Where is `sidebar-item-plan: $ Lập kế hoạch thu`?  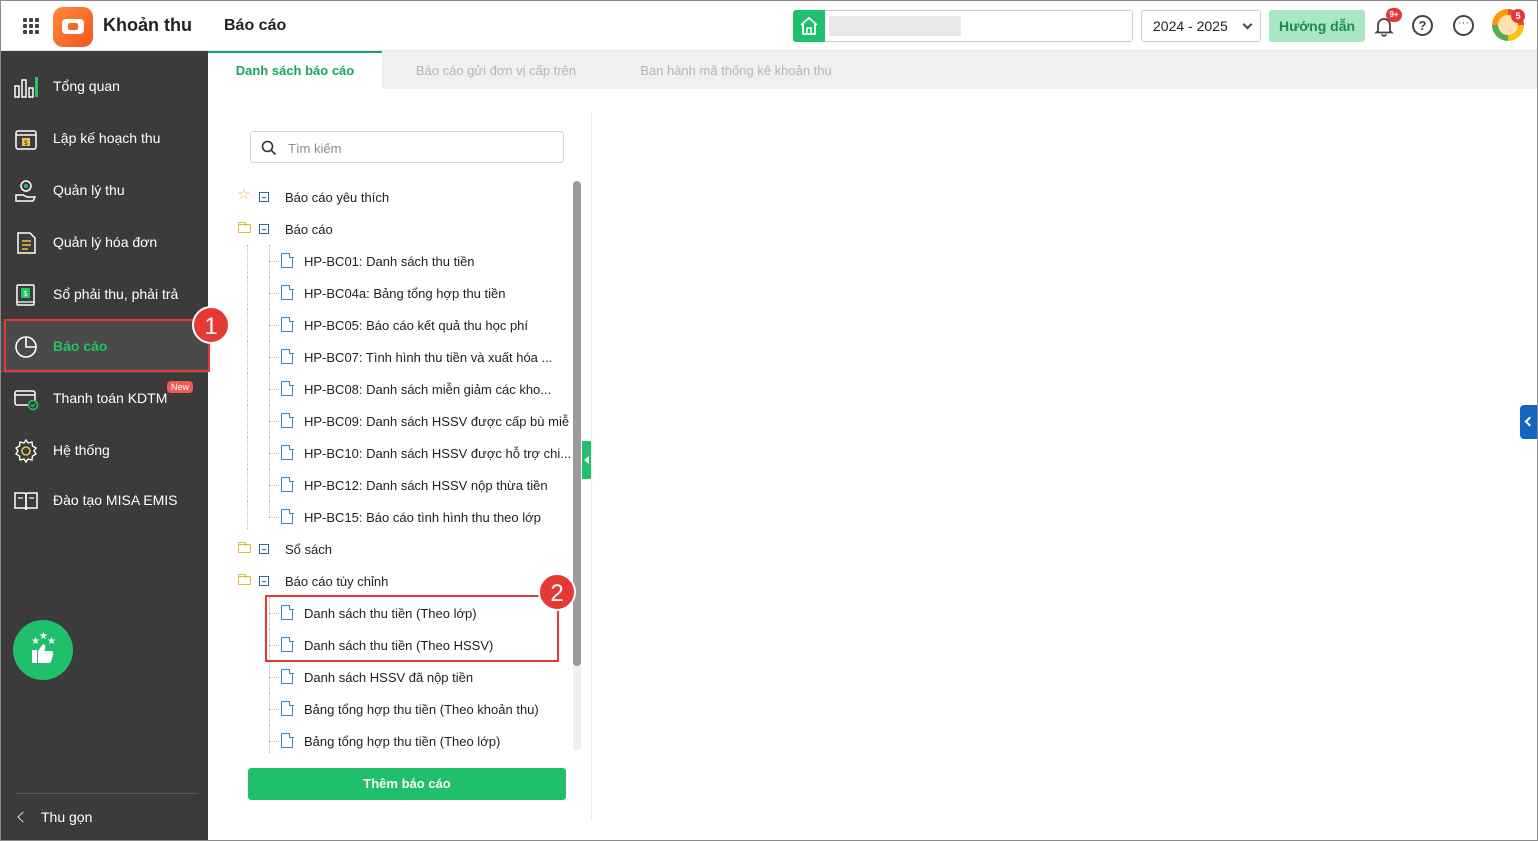 sidebar-item-plan: $ Lập kế hoạch thu is located at coordinates (104, 139).